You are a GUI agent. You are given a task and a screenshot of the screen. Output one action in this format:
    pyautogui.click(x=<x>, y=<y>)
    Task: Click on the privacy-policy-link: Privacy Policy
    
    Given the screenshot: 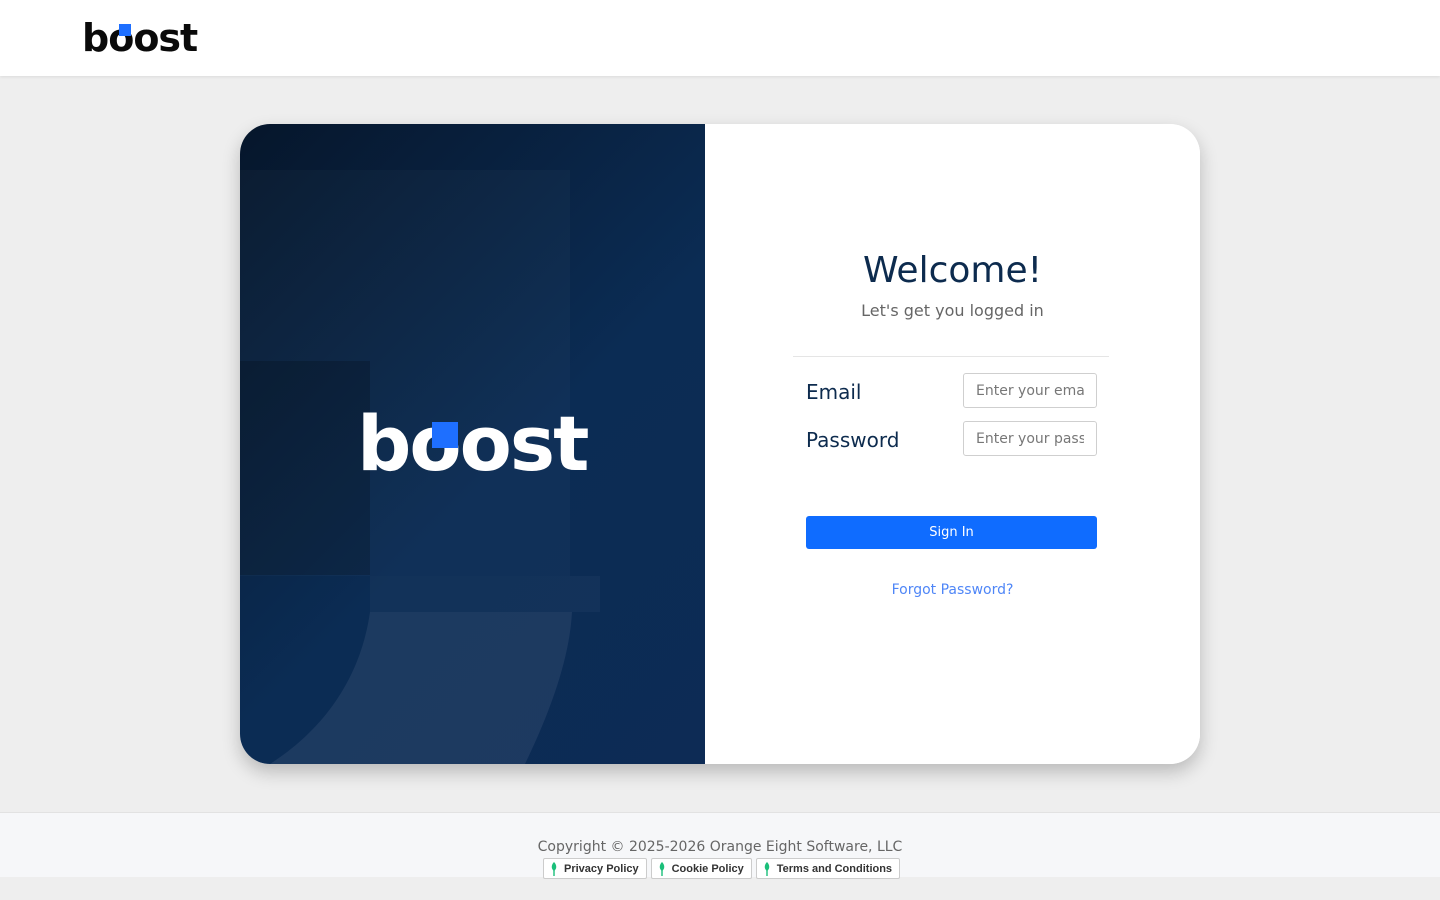 What is the action you would take?
    pyautogui.click(x=595, y=868)
    